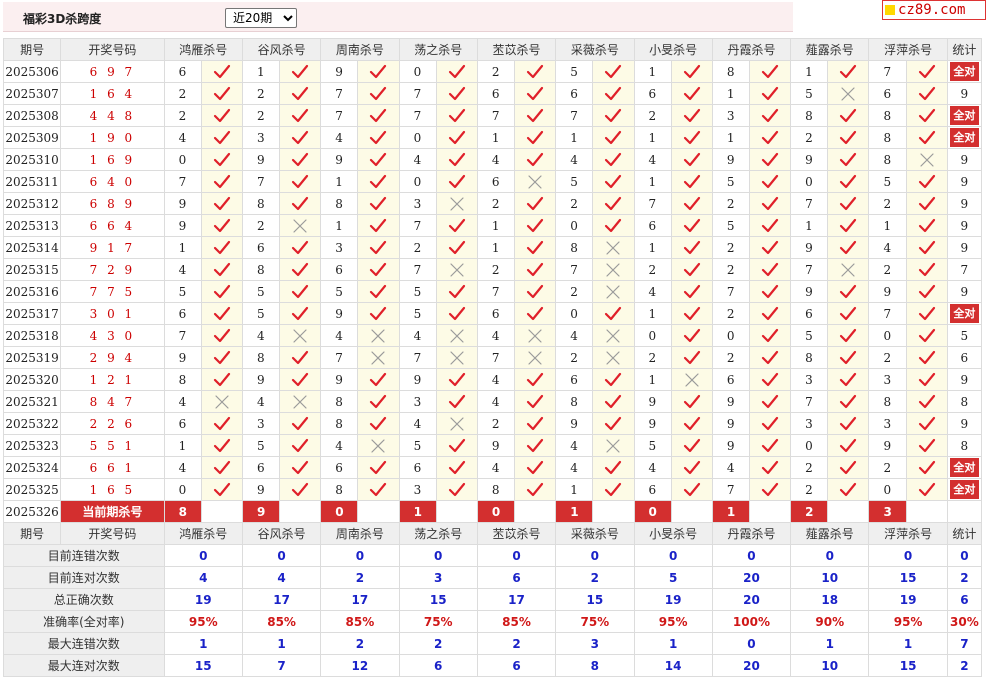 The width and height of the screenshot is (986, 678). I want to click on draw-code: 4 3 0, so click(112, 335).